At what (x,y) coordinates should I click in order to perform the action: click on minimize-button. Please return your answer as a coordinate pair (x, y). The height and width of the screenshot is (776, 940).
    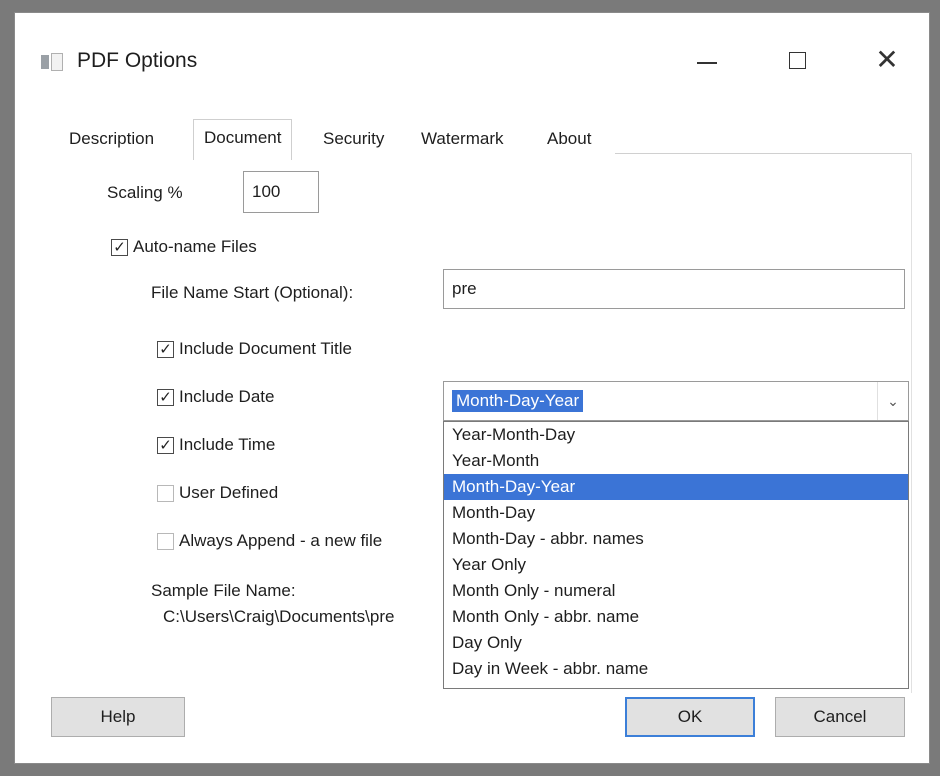
    Looking at the image, I should click on (707, 60).